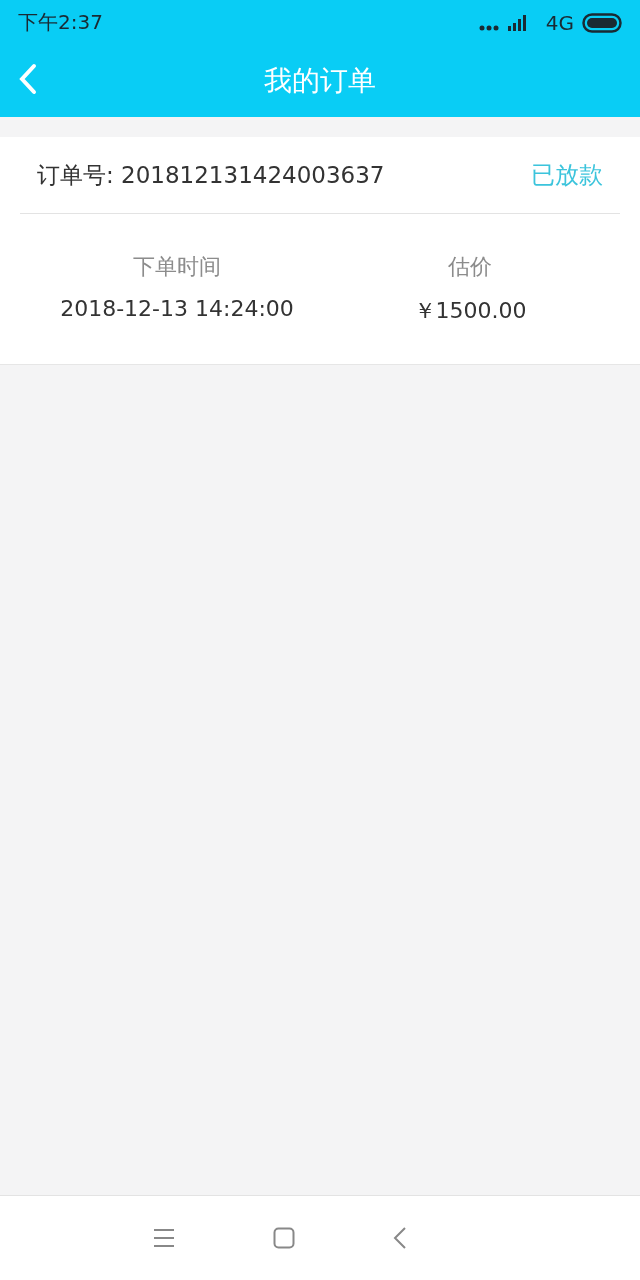 Image resolution: width=640 pixels, height=1280 pixels. Describe the element at coordinates (284, 1238) in the screenshot. I see `home-icon` at that location.